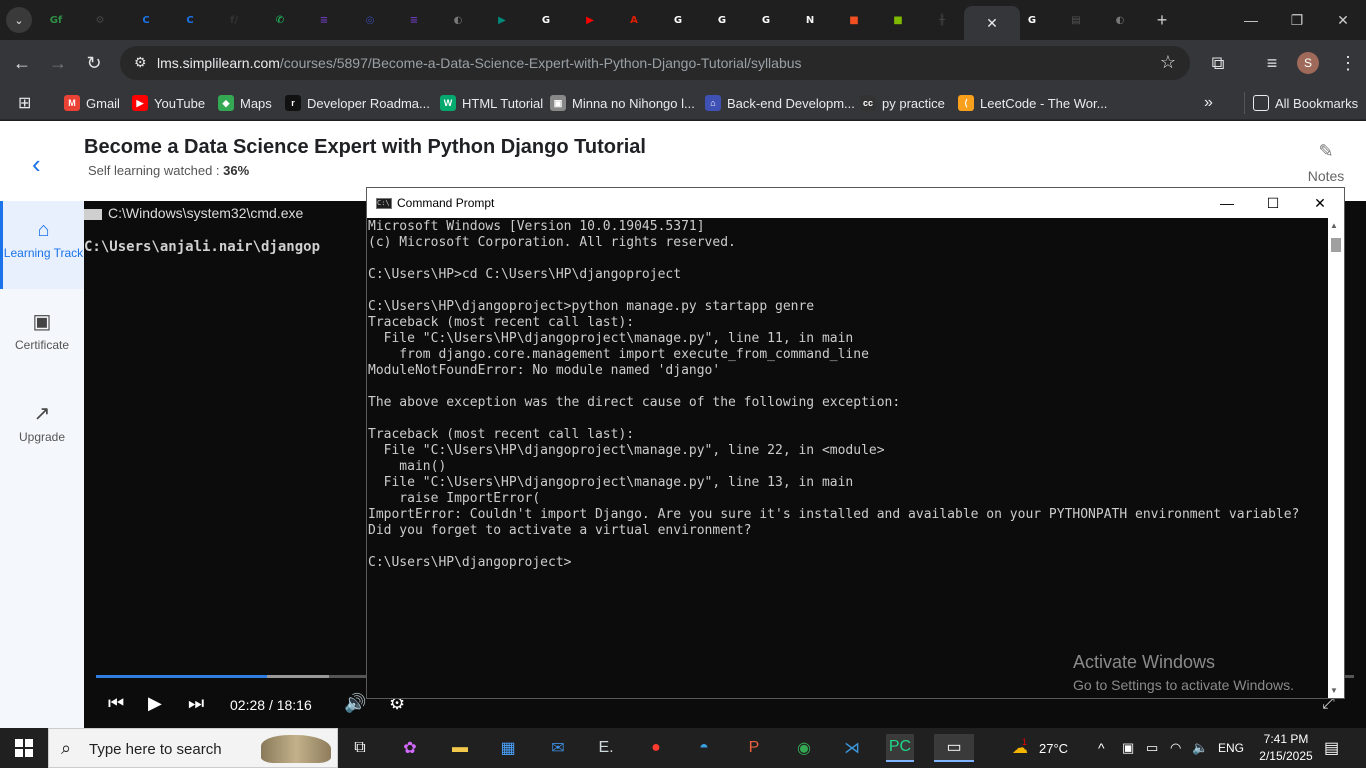  I want to click on next-icon: ⏭, so click(196, 703).